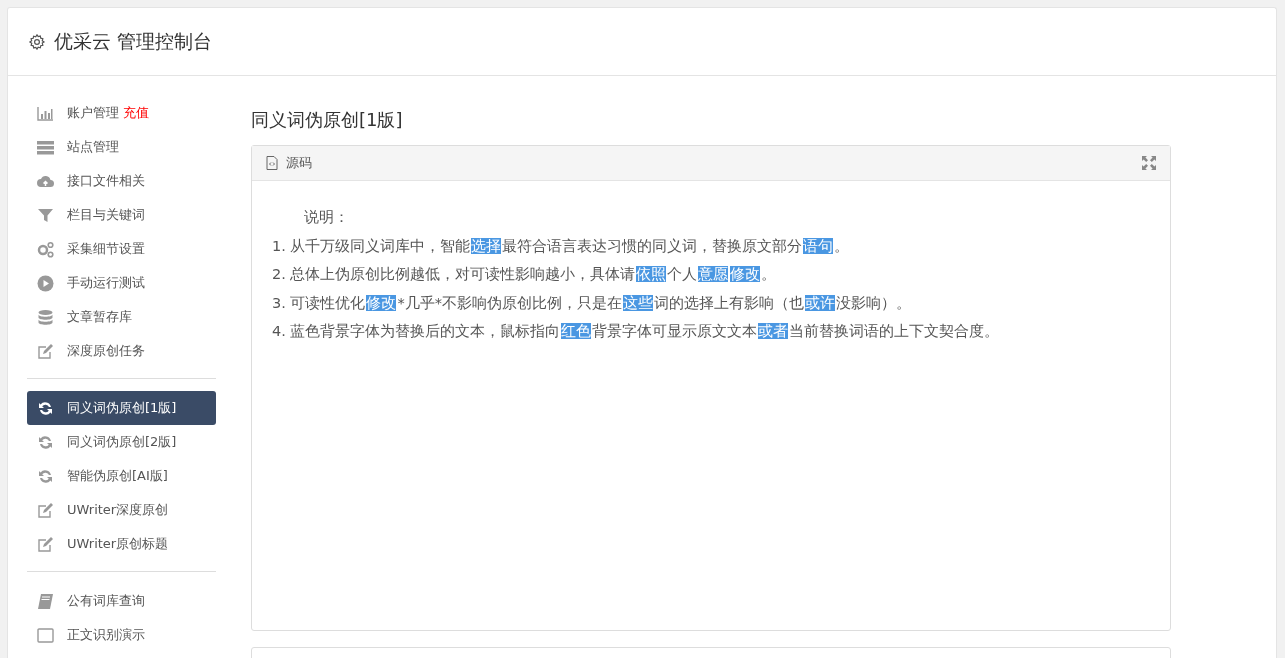 The height and width of the screenshot is (658, 1285). What do you see at coordinates (45, 113) in the screenshot?
I see `bar-chart-icon` at bounding box center [45, 113].